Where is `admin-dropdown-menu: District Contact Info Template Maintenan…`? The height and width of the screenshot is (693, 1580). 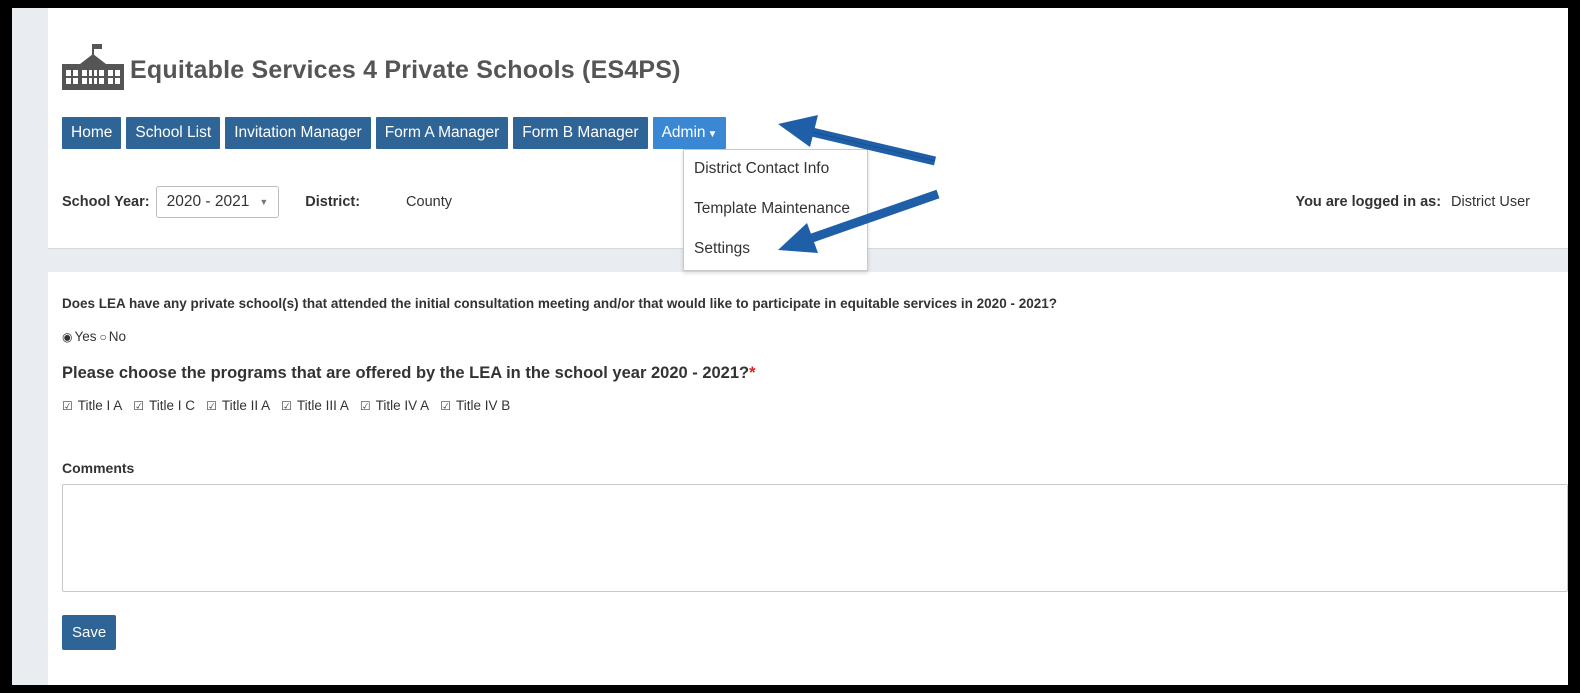 admin-dropdown-menu: District Contact Info Template Maintenan… is located at coordinates (775, 210).